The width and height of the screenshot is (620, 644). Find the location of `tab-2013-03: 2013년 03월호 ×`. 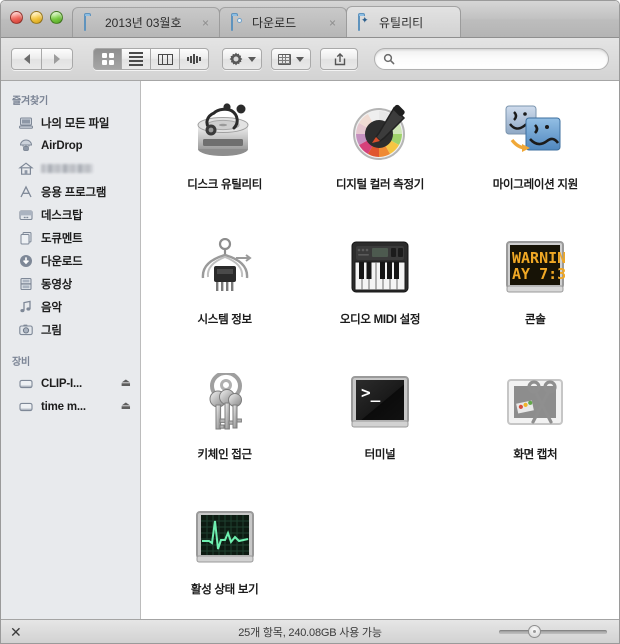

tab-2013-03: 2013년 03월호 × is located at coordinates (146, 22).